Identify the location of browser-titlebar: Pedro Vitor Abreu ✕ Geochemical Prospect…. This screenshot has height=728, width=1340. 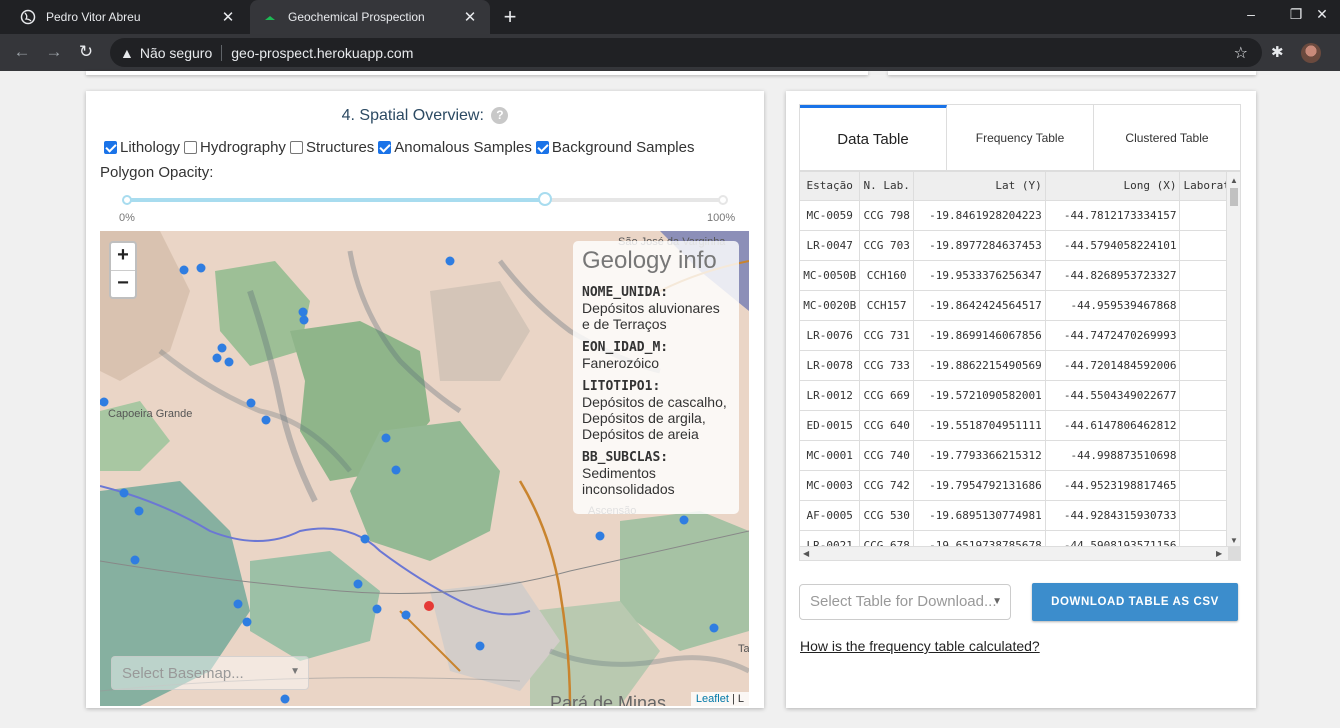
(670, 17).